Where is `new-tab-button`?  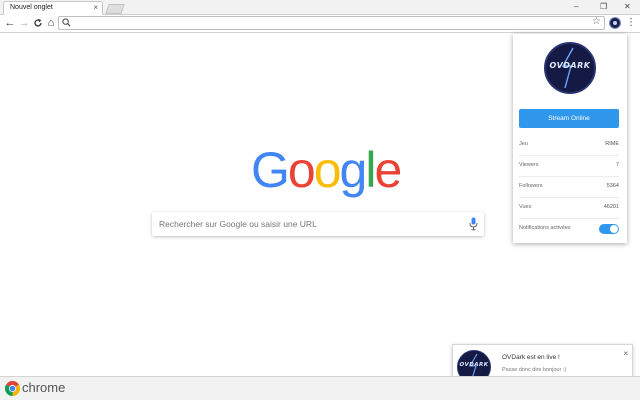
new-tab-button is located at coordinates (115, 9).